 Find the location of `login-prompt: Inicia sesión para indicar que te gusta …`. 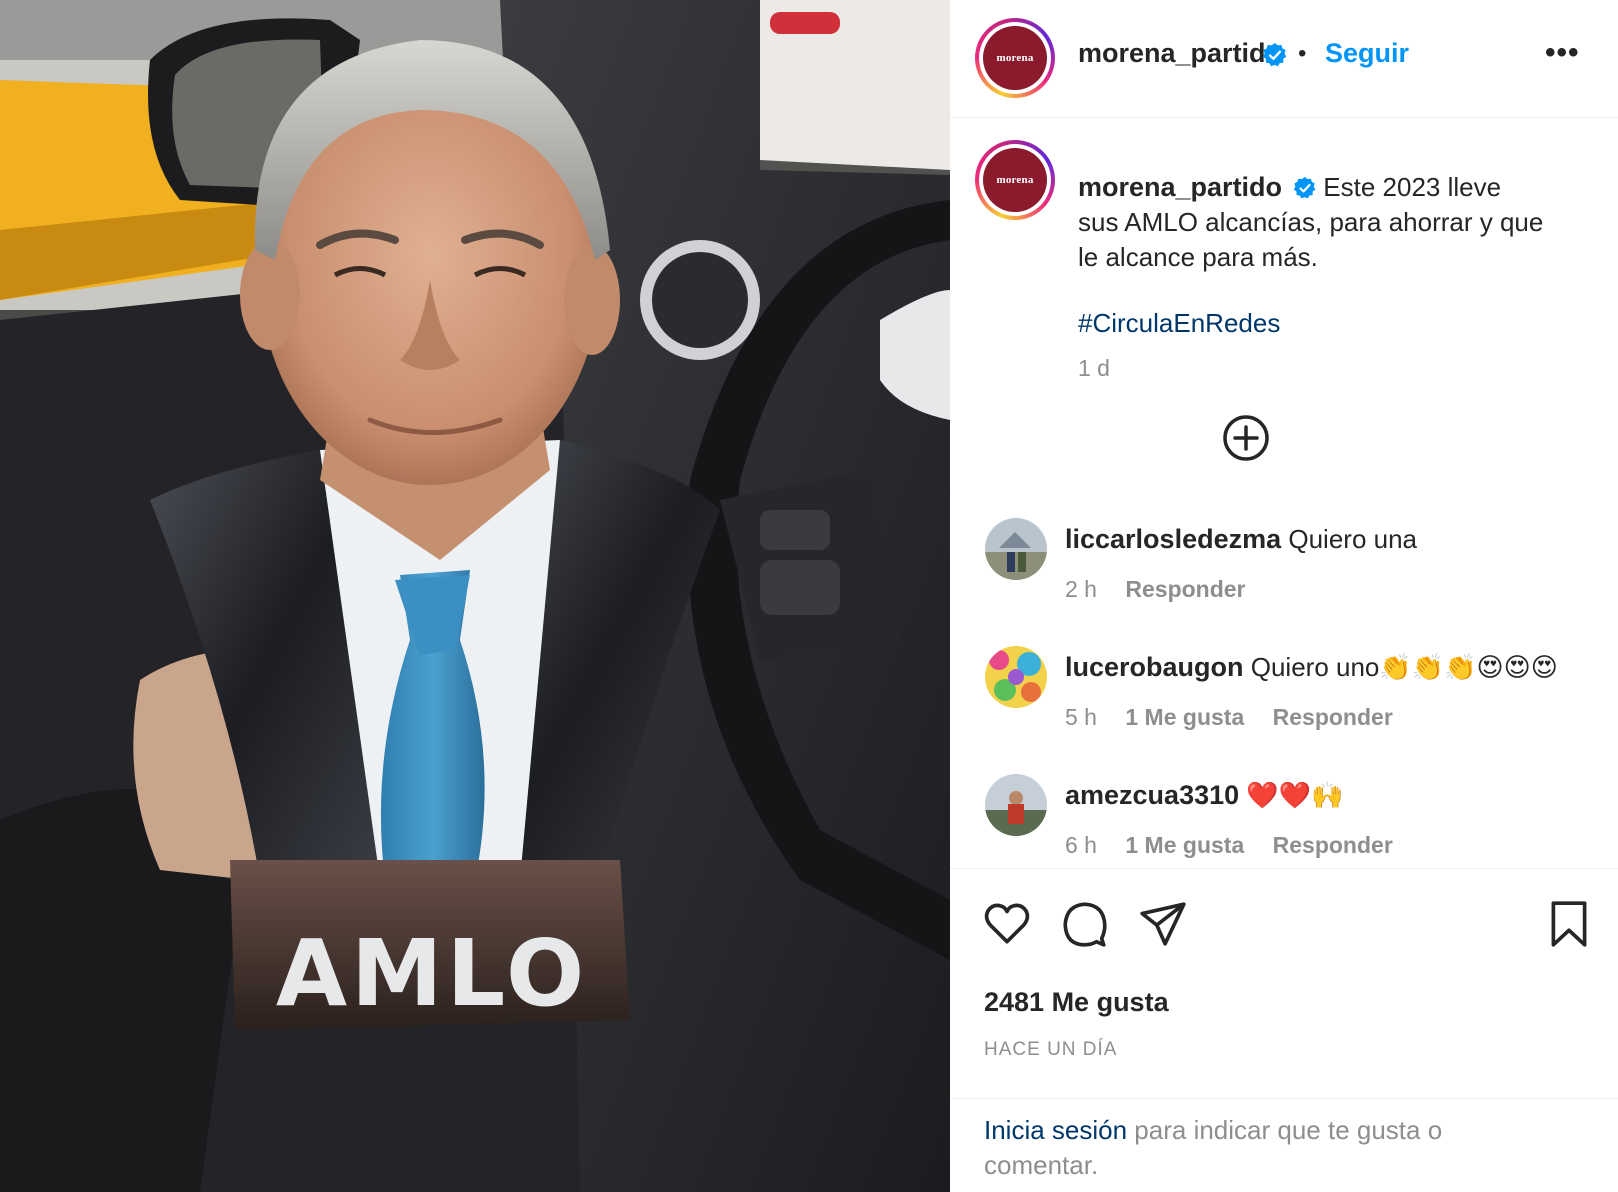

login-prompt: Inicia sesión para indicar que te gusta … is located at coordinates (1284, 1145).